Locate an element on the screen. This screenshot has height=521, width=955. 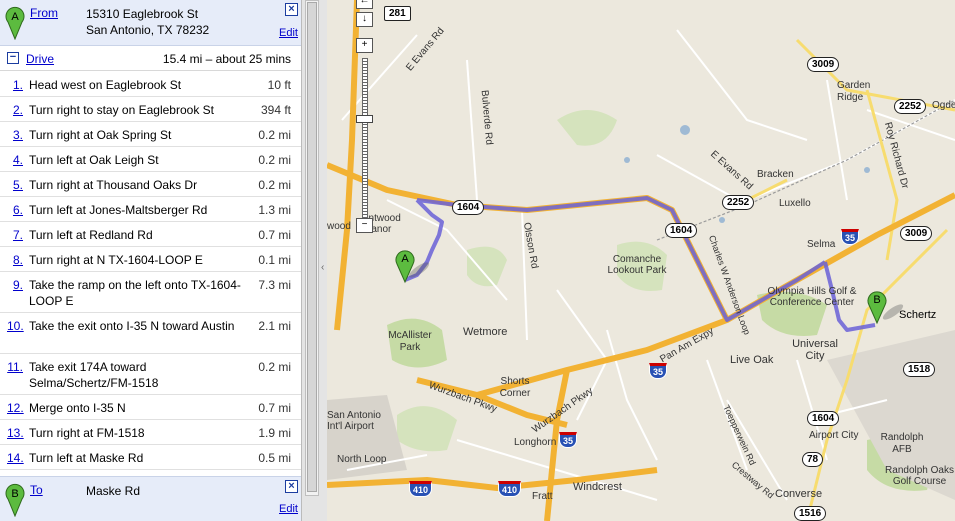
map-label: San Antonio Int'l Airport is located at coordinates (354, 421).